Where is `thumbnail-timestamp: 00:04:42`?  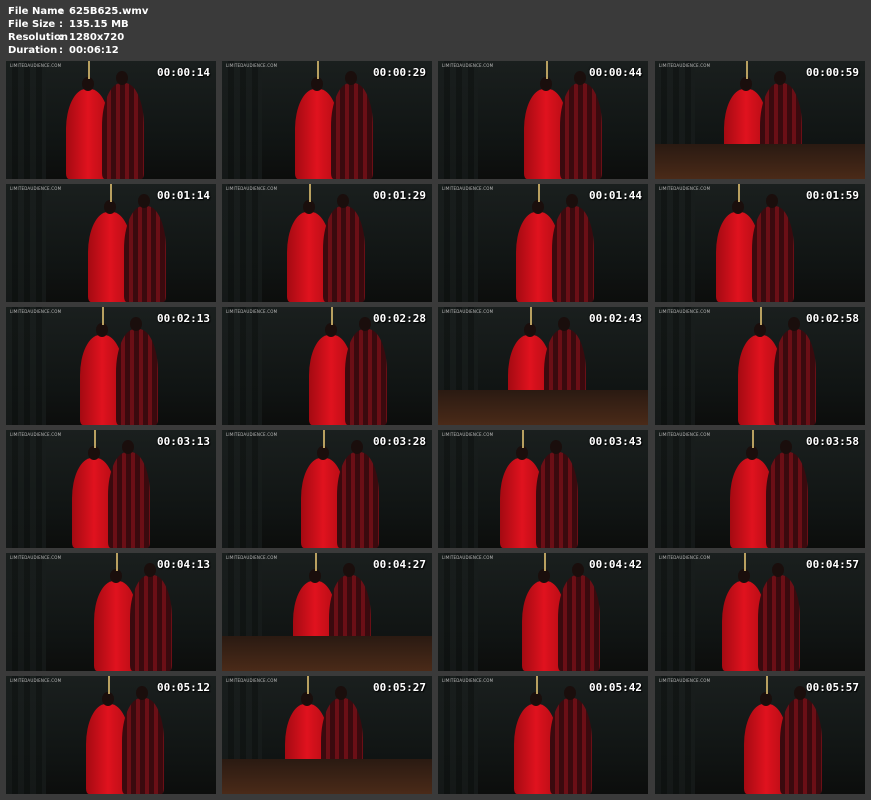
thumbnail-timestamp: 00:04:42 is located at coordinates (615, 564).